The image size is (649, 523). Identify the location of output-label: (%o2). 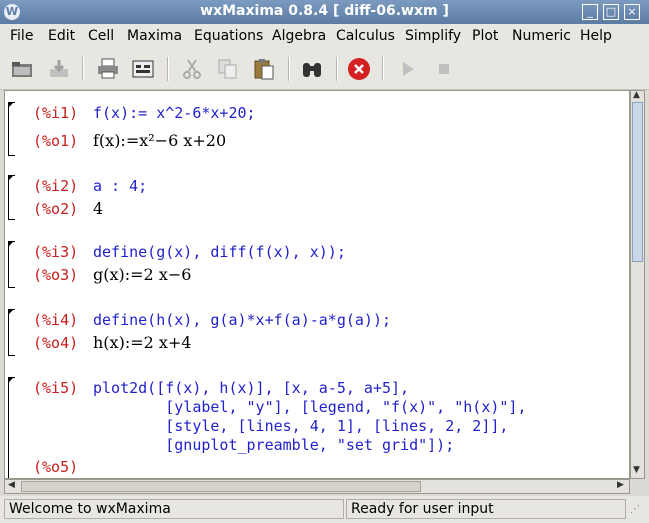
(56, 209).